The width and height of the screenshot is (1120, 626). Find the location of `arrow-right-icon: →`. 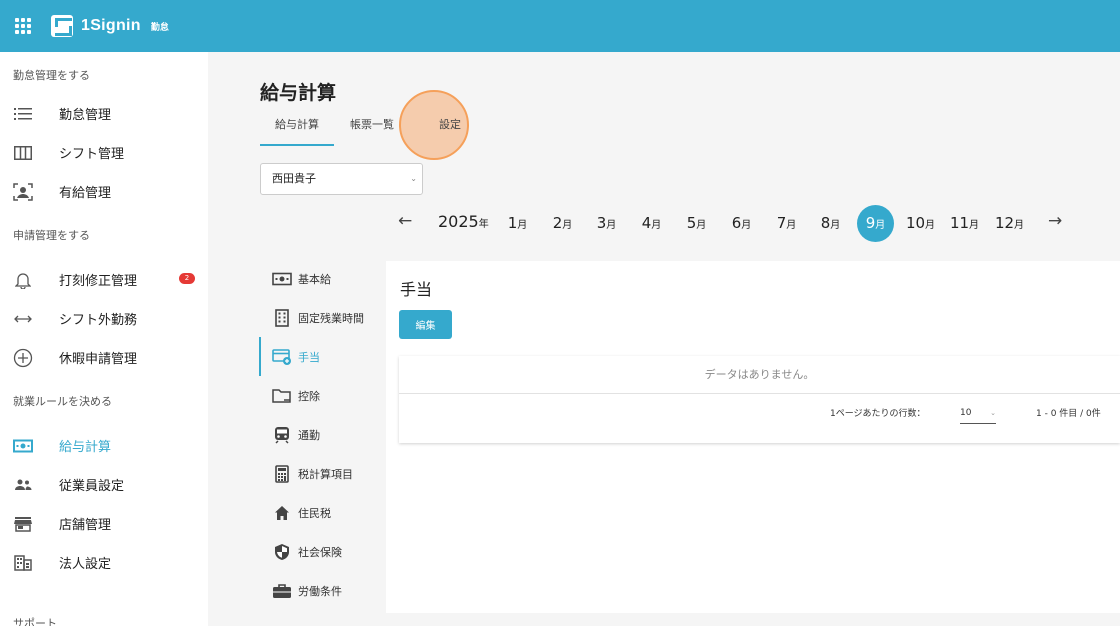

arrow-right-icon: → is located at coordinates (1055, 221).